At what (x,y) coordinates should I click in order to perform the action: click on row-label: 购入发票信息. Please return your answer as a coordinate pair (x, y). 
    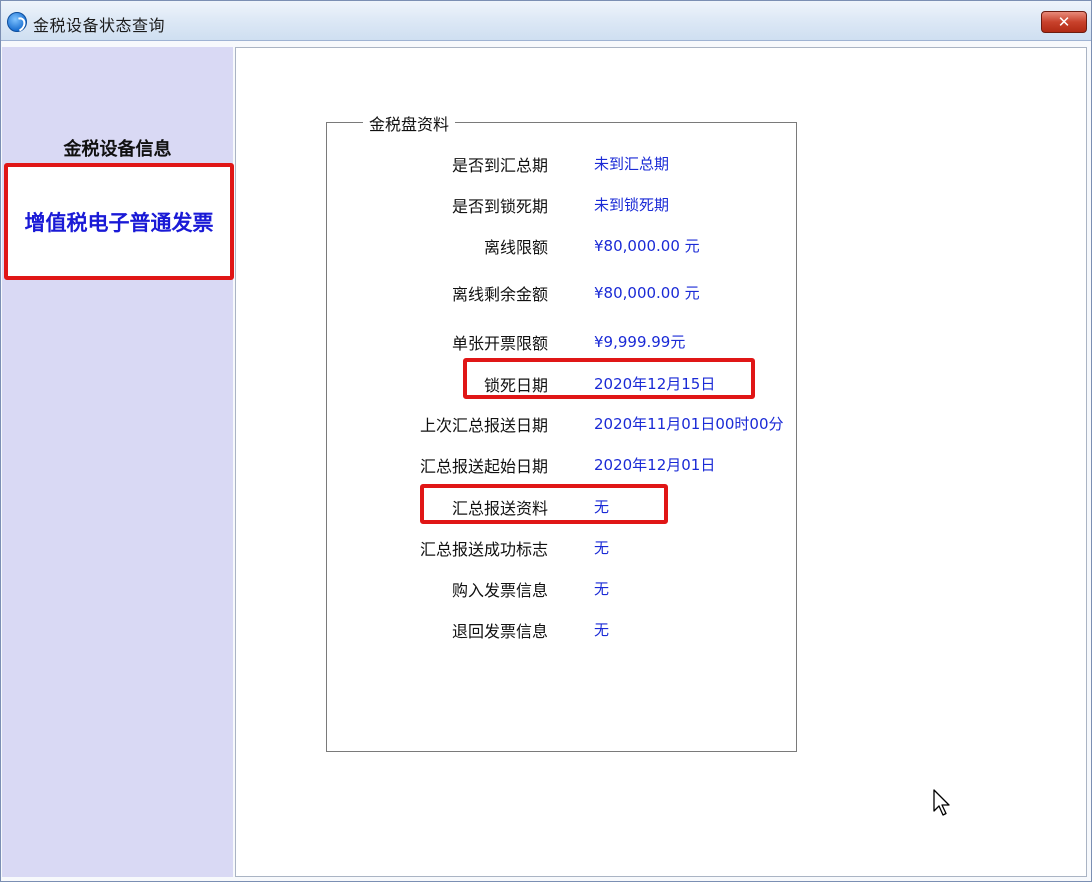
    Looking at the image, I should click on (499, 590).